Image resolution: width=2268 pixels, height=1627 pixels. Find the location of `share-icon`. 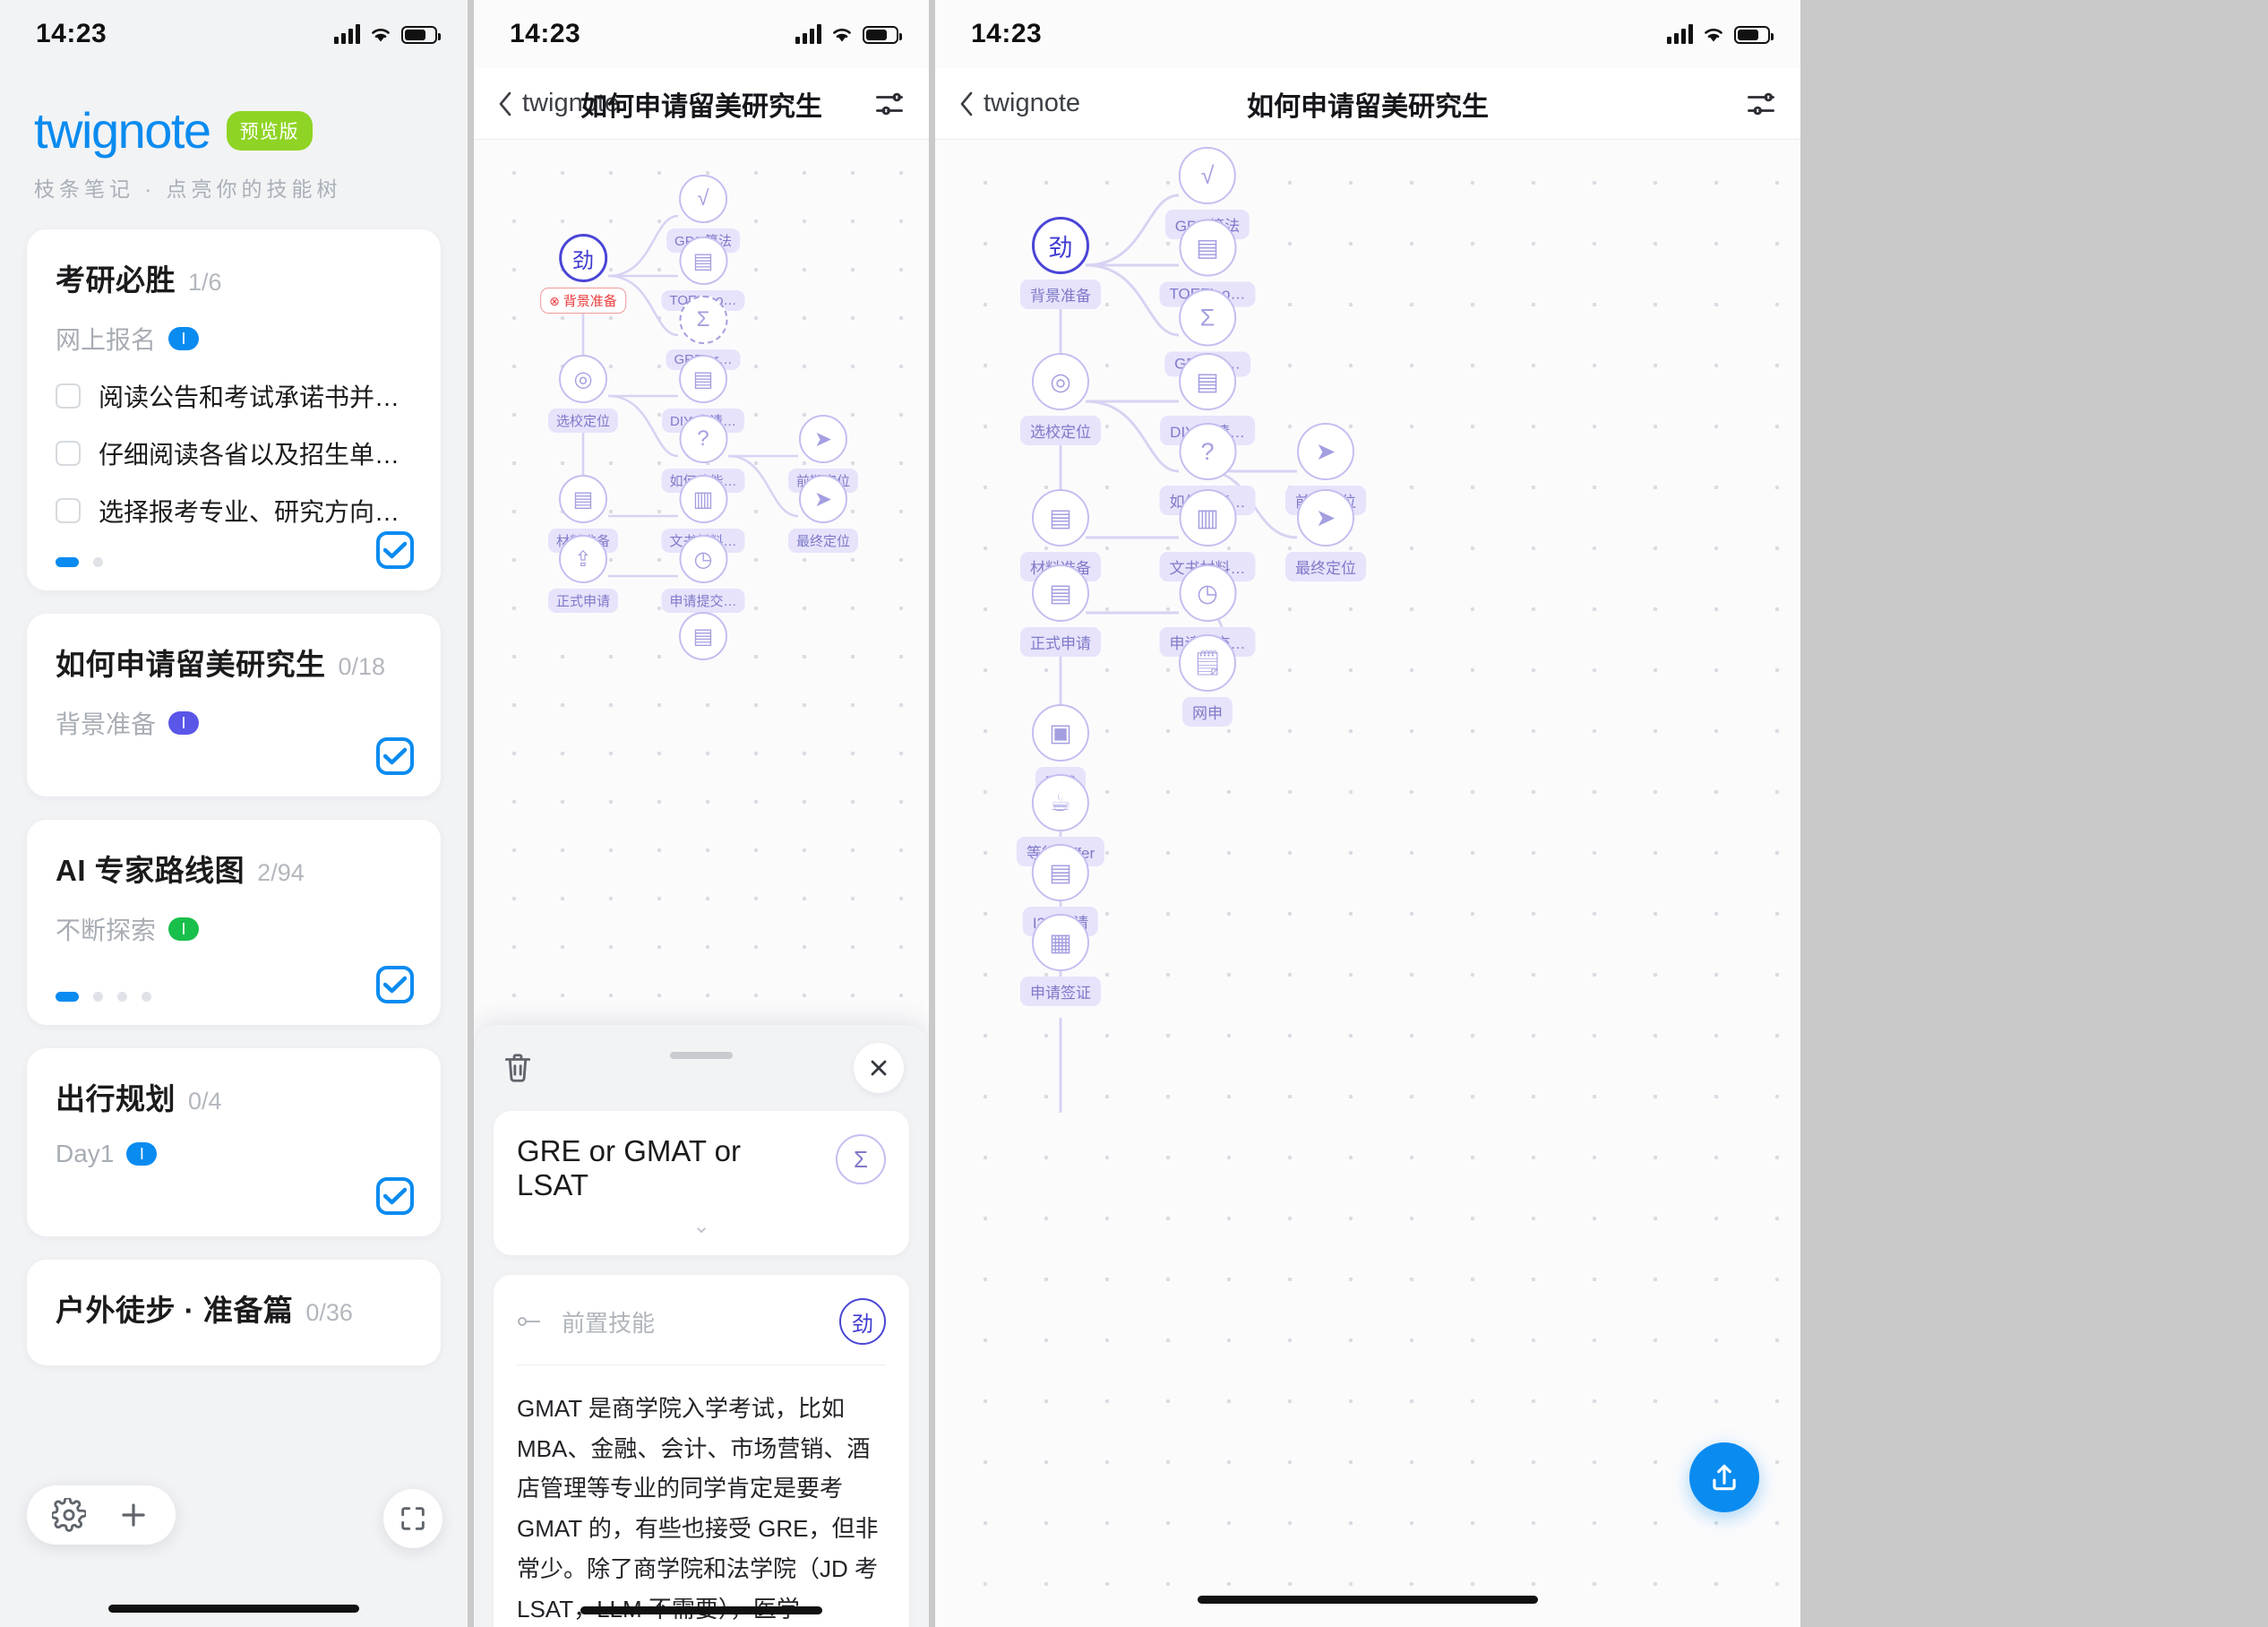

share-icon is located at coordinates (1724, 1477).